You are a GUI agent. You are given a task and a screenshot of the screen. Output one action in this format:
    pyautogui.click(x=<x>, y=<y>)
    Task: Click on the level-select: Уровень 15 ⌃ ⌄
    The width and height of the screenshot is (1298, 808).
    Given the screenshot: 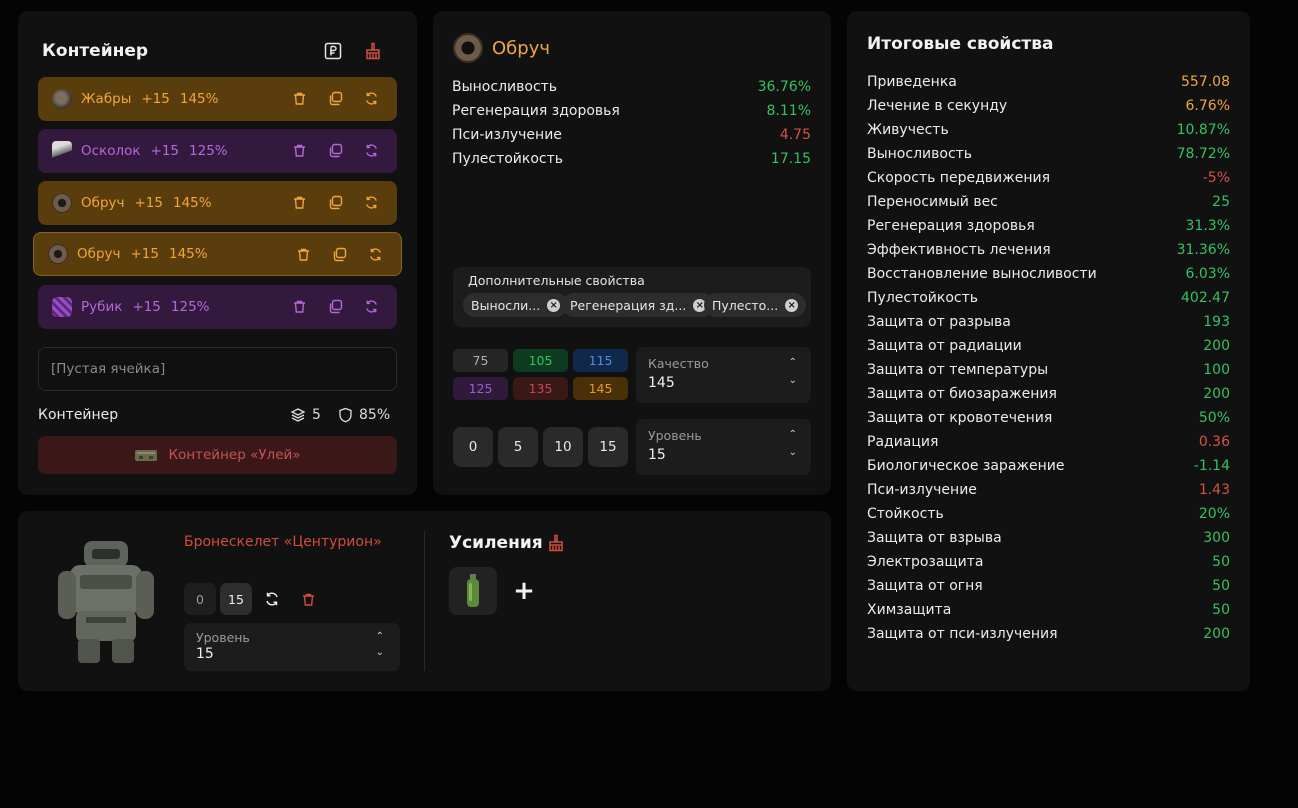 What is the action you would take?
    pyautogui.click(x=723, y=447)
    